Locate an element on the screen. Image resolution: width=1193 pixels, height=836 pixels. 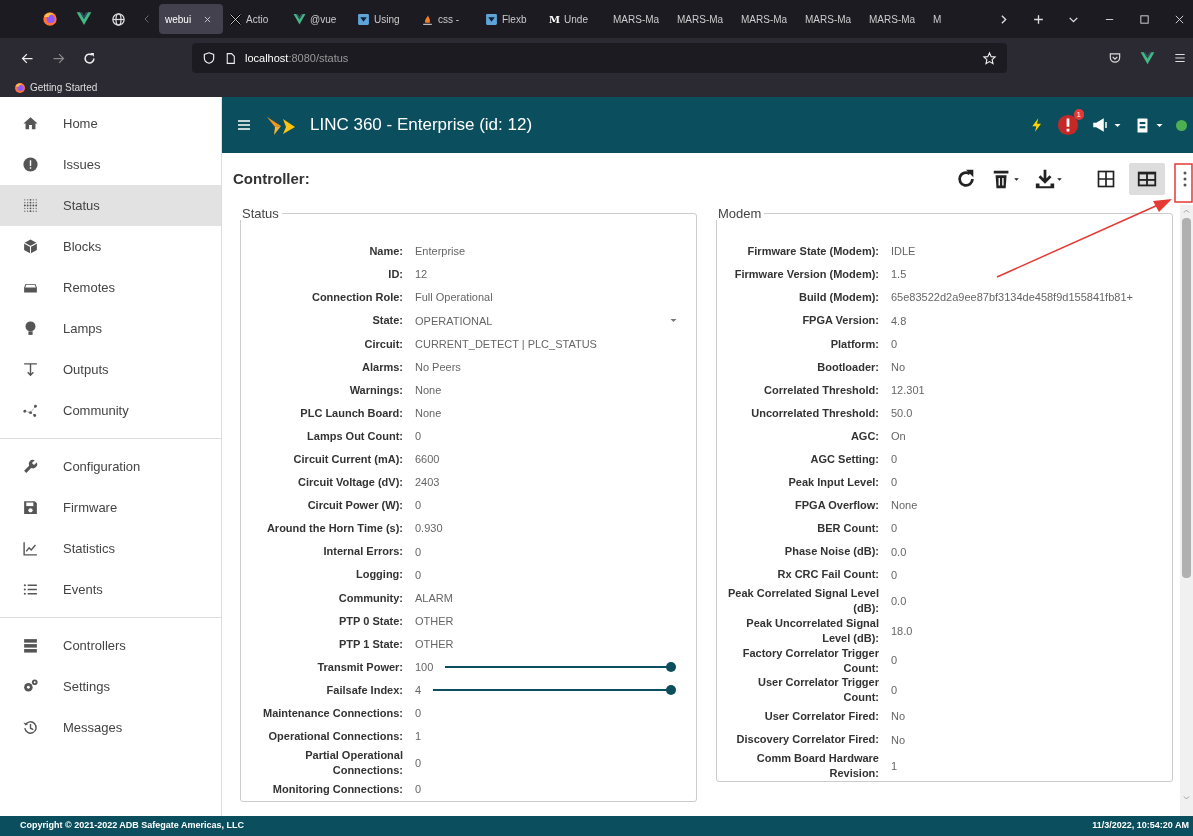
pocket-icon is located at coordinates (1115, 58).